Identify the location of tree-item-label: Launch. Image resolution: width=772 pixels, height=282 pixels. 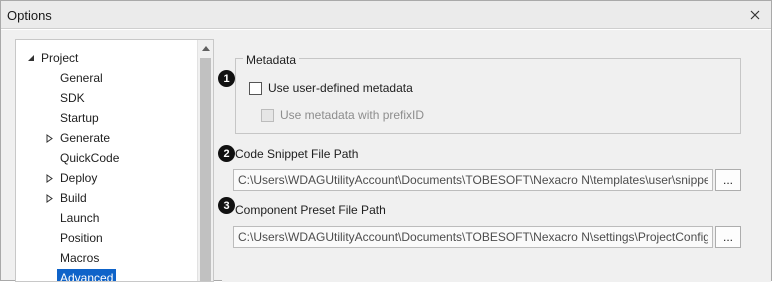
(80, 218).